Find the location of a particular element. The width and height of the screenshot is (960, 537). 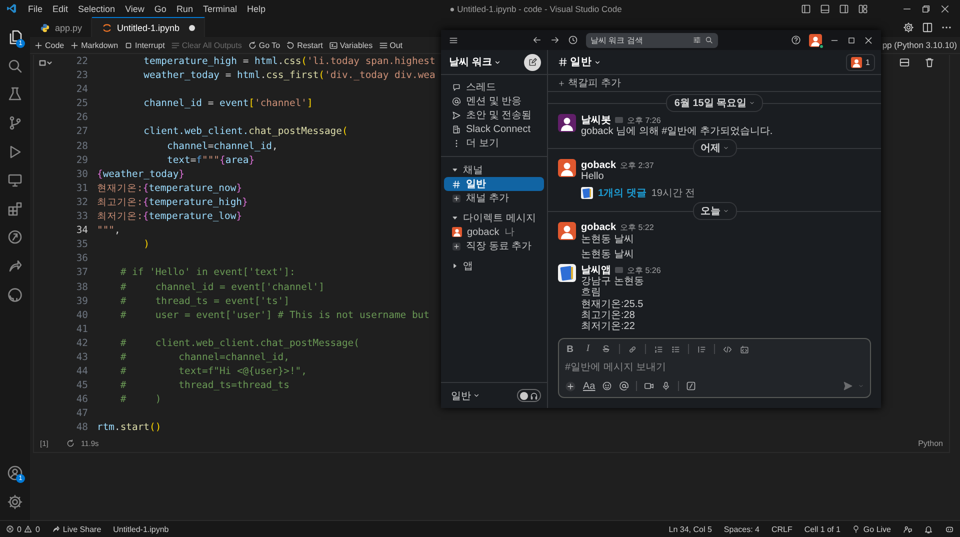

forward-icon is located at coordinates (555, 40).